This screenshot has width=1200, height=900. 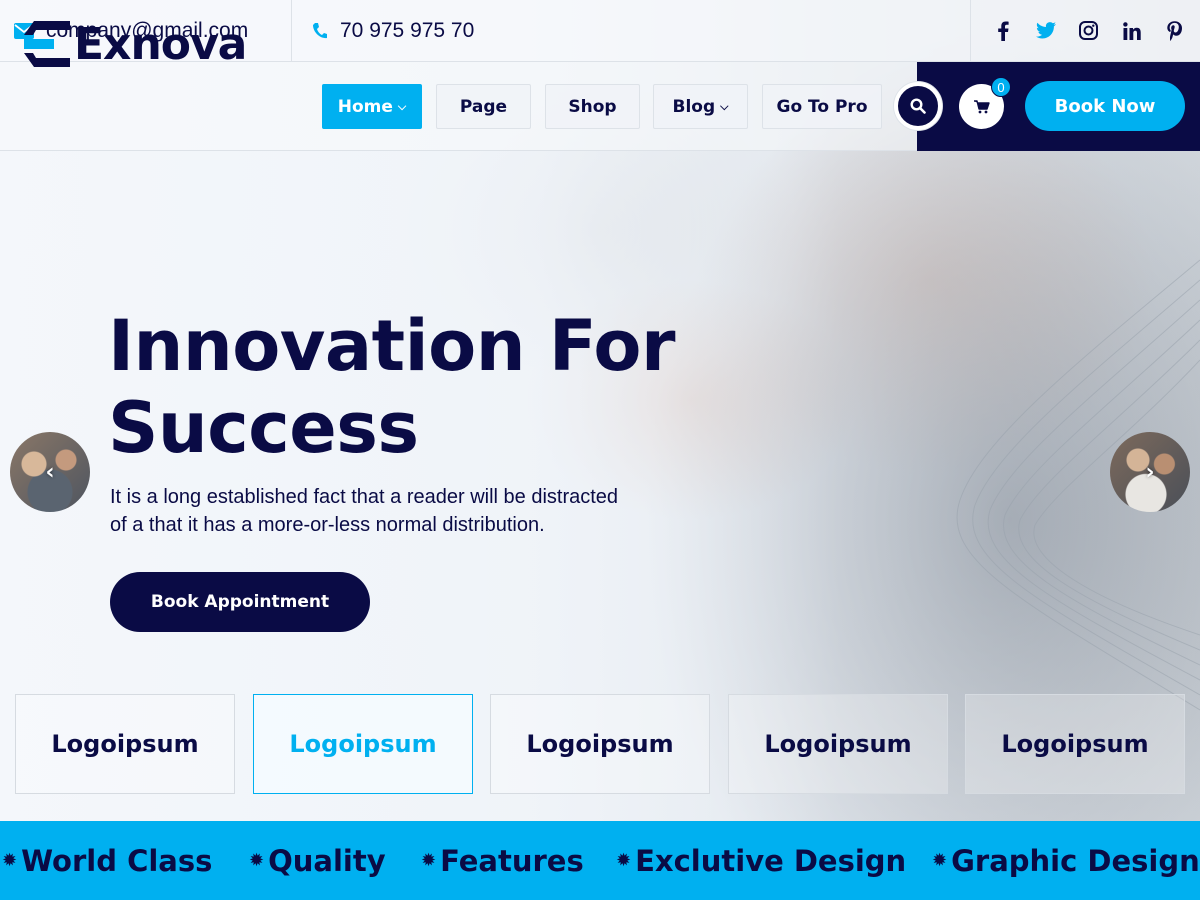 I want to click on nav-go-to-pro-label: Go To Pro, so click(x=822, y=106).